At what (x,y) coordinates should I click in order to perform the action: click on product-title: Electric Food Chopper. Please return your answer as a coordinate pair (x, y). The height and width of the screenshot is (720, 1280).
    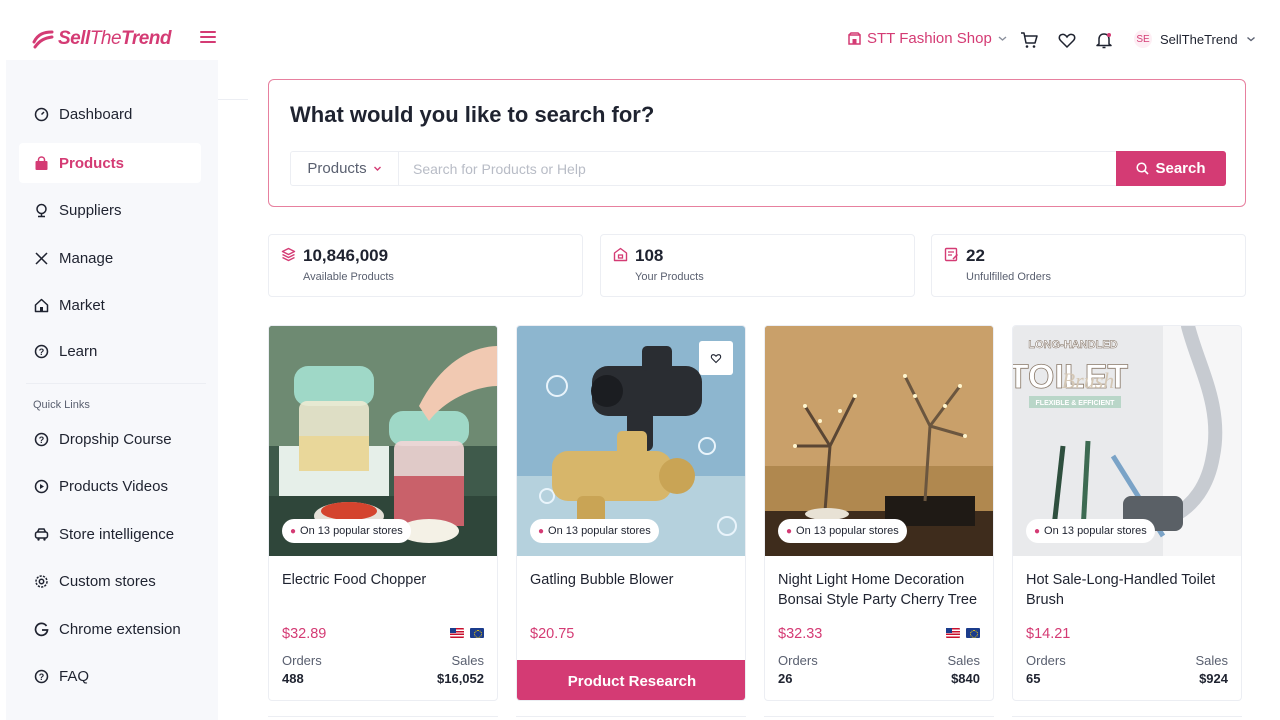
    Looking at the image, I should click on (384, 580).